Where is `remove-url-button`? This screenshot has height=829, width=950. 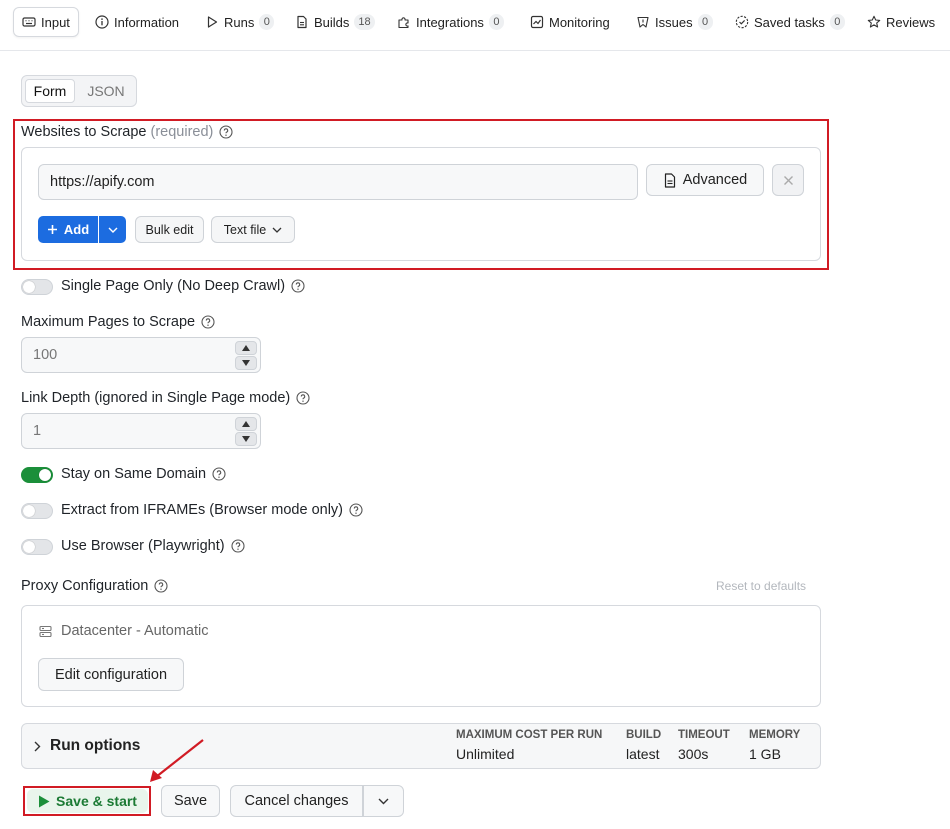
remove-url-button is located at coordinates (788, 180).